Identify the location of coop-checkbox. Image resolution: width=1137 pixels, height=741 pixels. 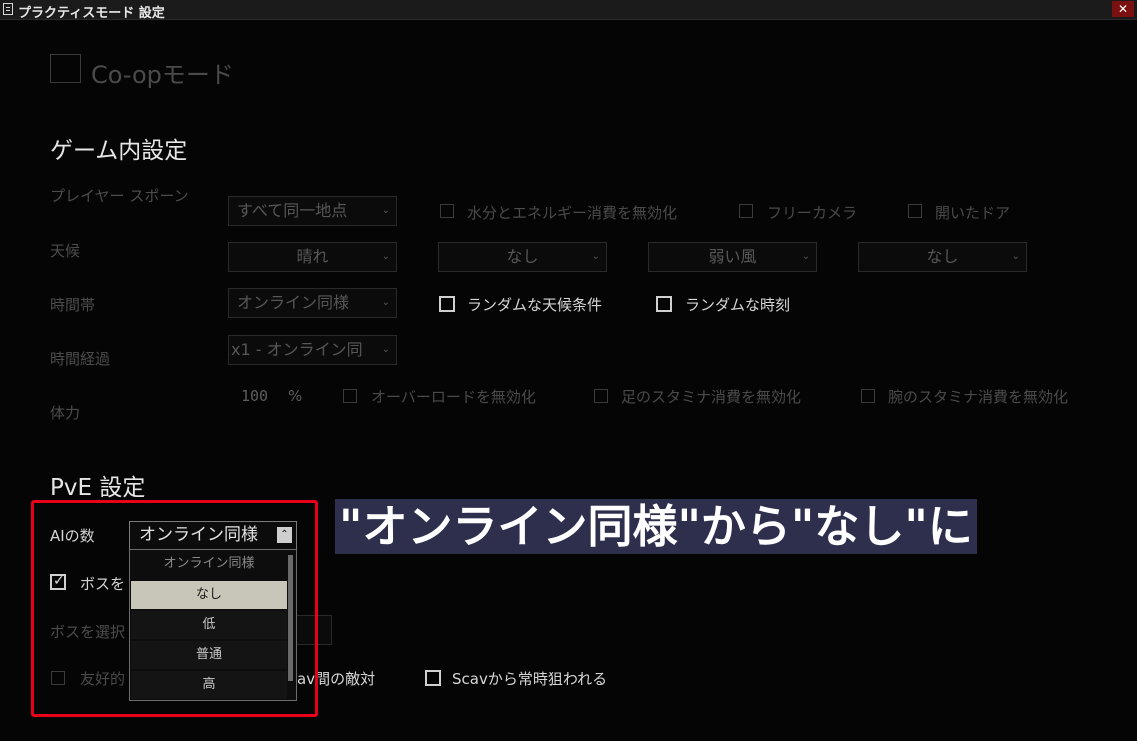
(65, 68).